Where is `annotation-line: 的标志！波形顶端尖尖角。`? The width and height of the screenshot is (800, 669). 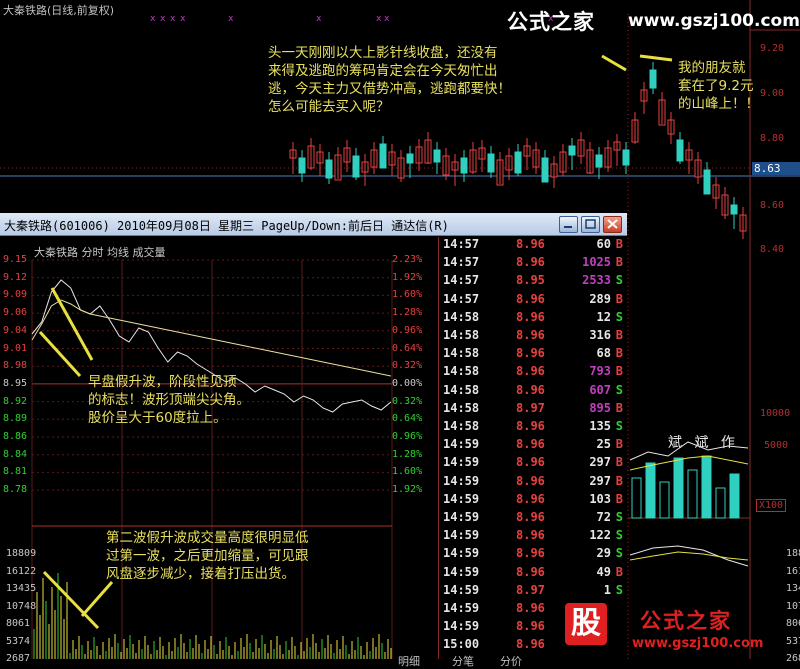
annotation-line: 的标志！波形顶端尖尖角。 is located at coordinates (169, 400).